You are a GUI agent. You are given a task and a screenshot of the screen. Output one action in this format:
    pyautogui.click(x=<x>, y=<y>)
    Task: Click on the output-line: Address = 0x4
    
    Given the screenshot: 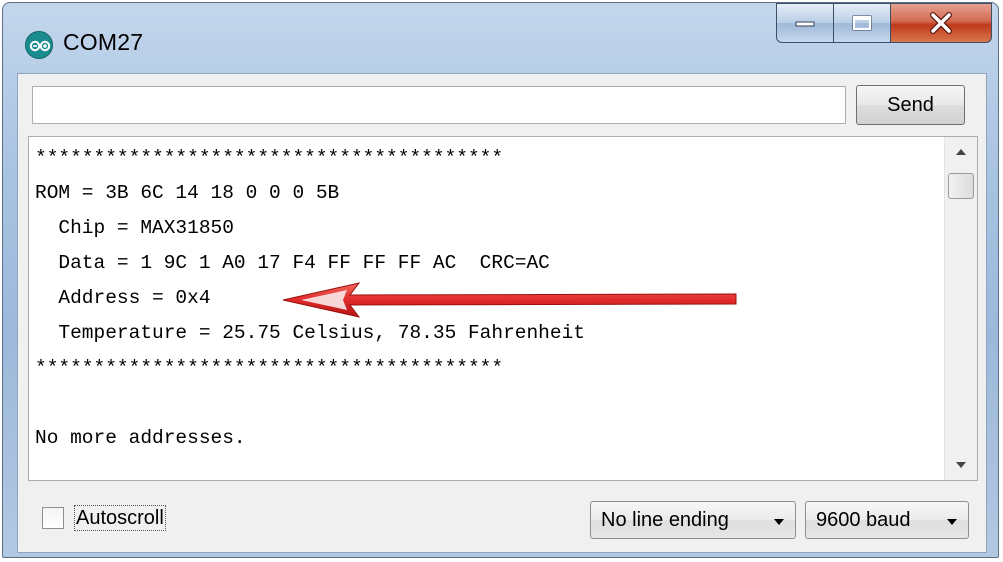 What is the action you would take?
    pyautogui.click(x=123, y=298)
    